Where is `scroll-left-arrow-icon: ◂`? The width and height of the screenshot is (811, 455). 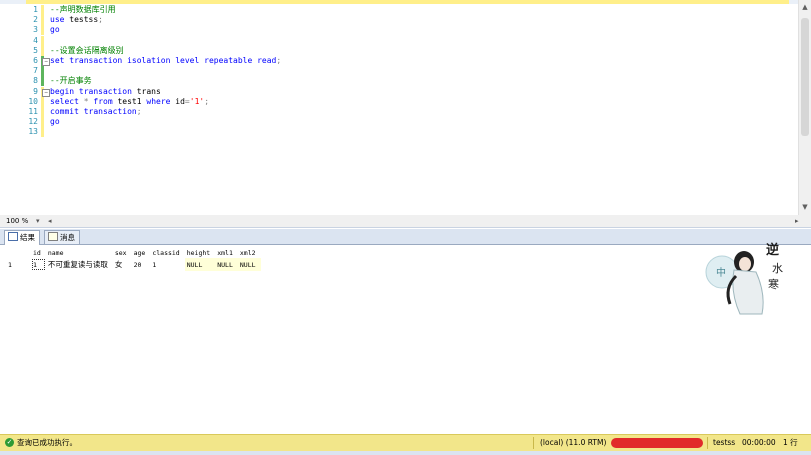
scroll-left-arrow-icon: ◂ is located at coordinates (50, 221).